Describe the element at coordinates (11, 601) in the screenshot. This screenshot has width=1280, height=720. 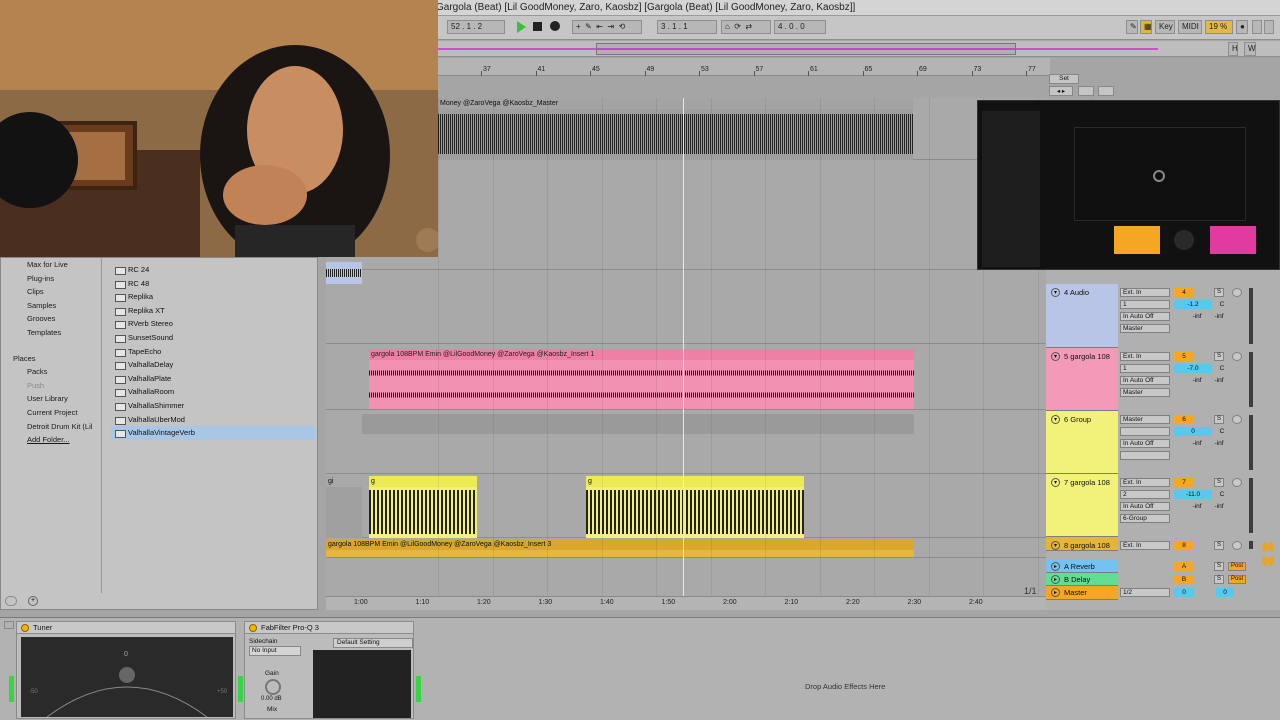
I see `browser-toggle-icon` at that location.